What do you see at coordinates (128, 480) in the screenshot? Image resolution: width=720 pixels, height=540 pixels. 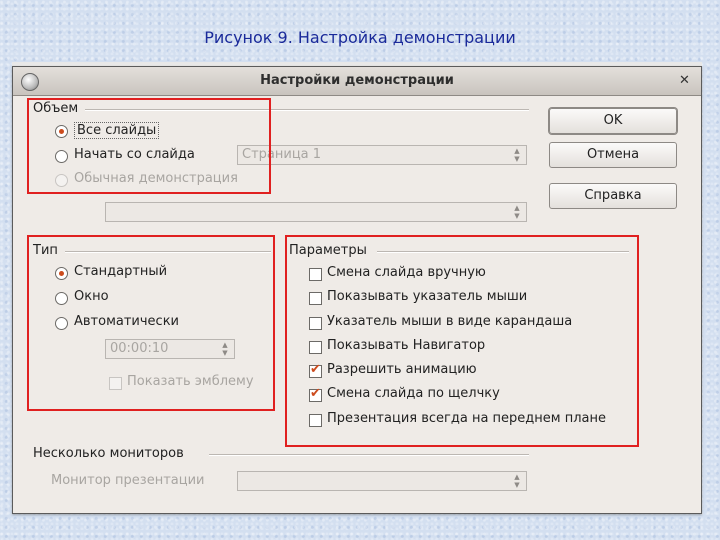 I see `label-presentation-monitor: Монитор презентации` at bounding box center [128, 480].